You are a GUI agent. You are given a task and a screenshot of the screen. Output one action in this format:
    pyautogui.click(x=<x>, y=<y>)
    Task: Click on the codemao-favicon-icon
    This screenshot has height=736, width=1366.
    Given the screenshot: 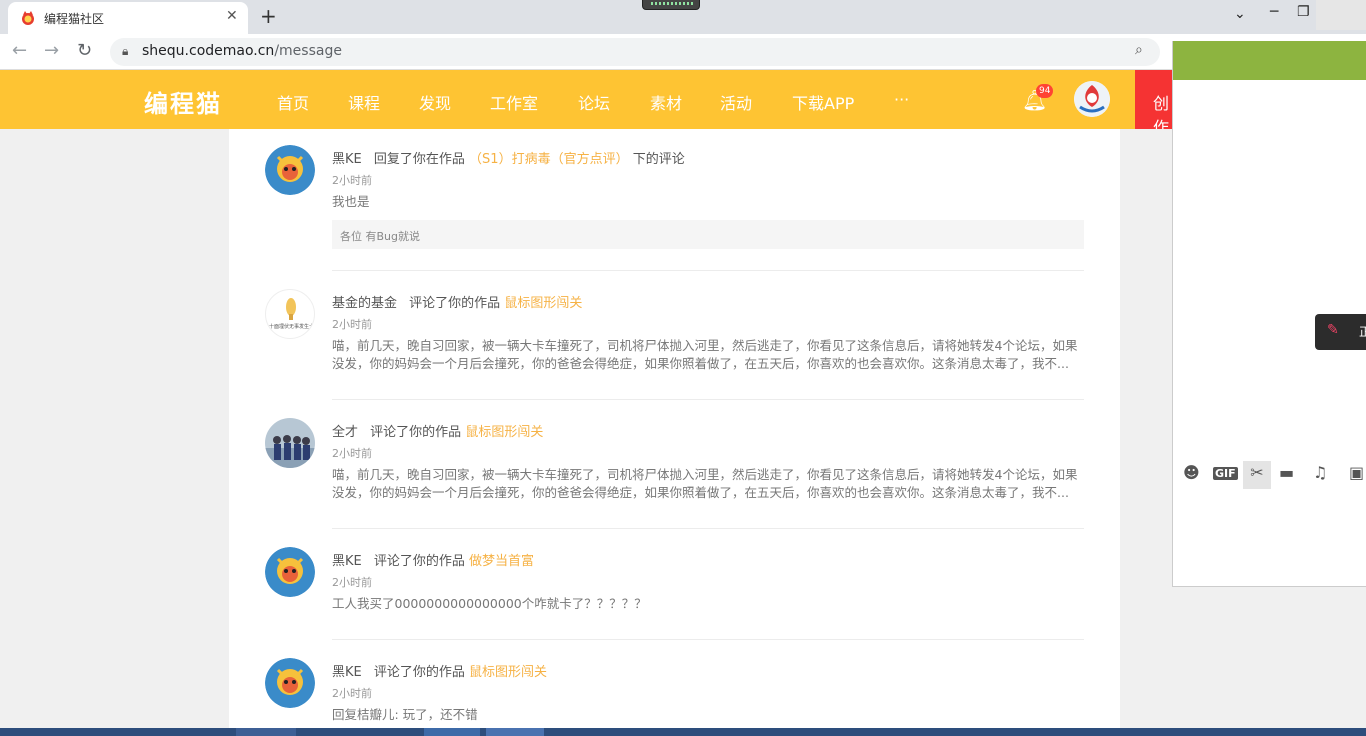 What is the action you would take?
    pyautogui.click(x=28, y=18)
    